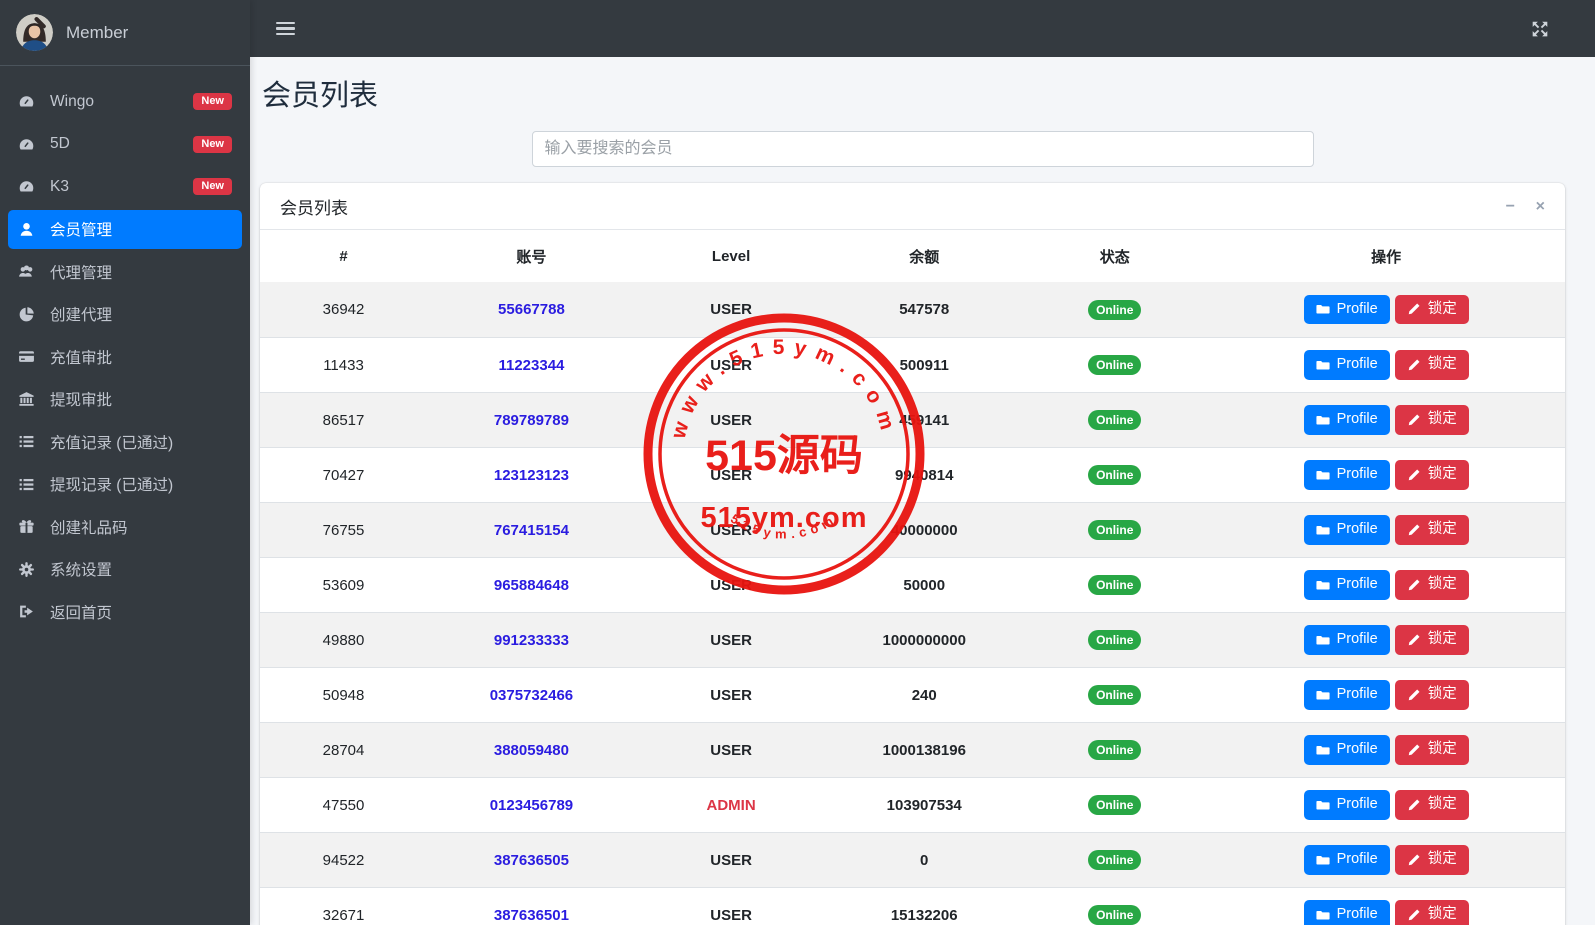 This screenshot has height=925, width=1595. What do you see at coordinates (531, 309) in the screenshot?
I see `member-account-link: 55667788` at bounding box center [531, 309].